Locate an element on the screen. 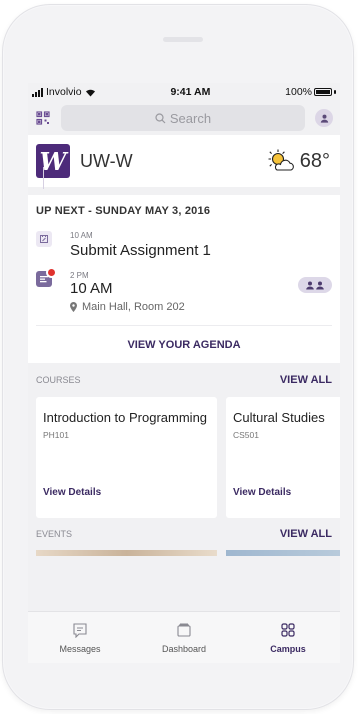 The image size is (358, 714). tab-label: Campus is located at coordinates (288, 648).